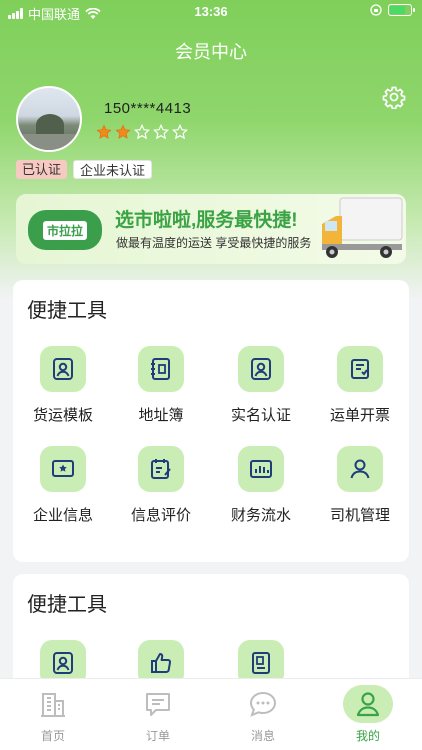 The height and width of the screenshot is (750, 422). I want to click on tool-address-book: 地址簿, so click(161, 385).